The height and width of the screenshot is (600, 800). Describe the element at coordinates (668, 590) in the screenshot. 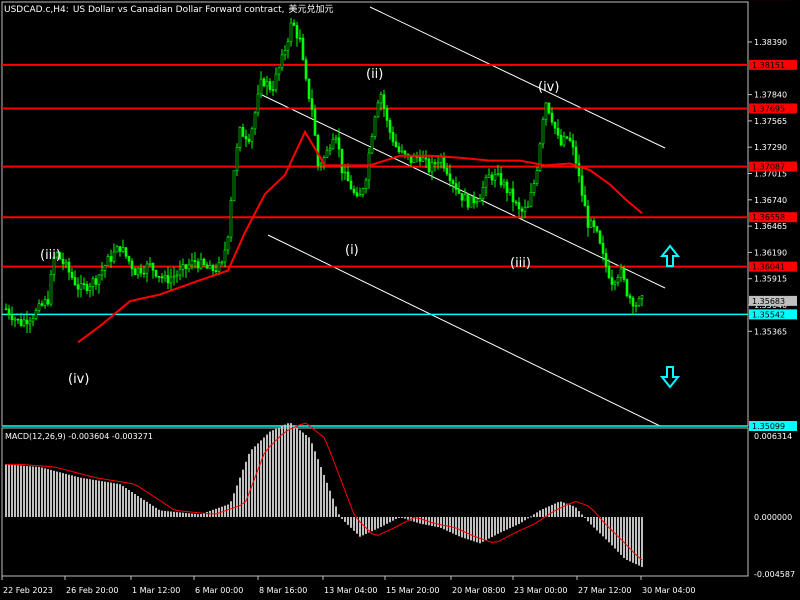

I see `time-tick-label: 30 Mar 04:00` at that location.